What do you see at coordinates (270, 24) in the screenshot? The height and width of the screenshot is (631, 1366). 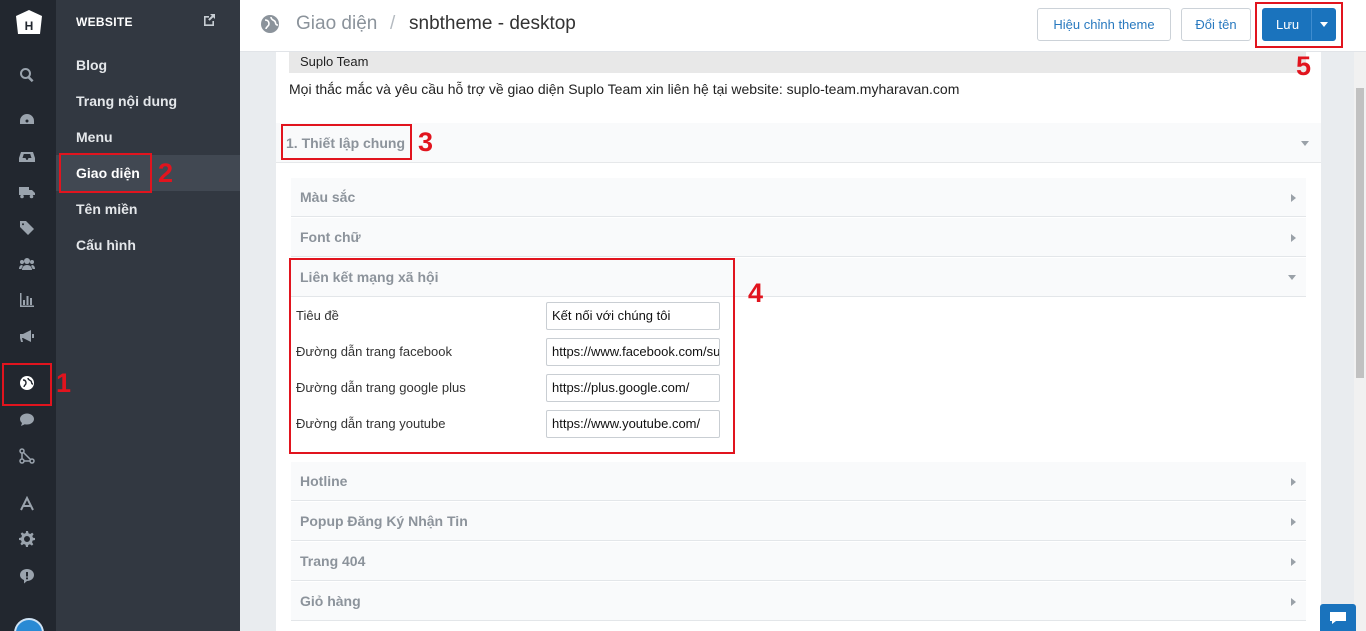 I see `globe-icon` at bounding box center [270, 24].